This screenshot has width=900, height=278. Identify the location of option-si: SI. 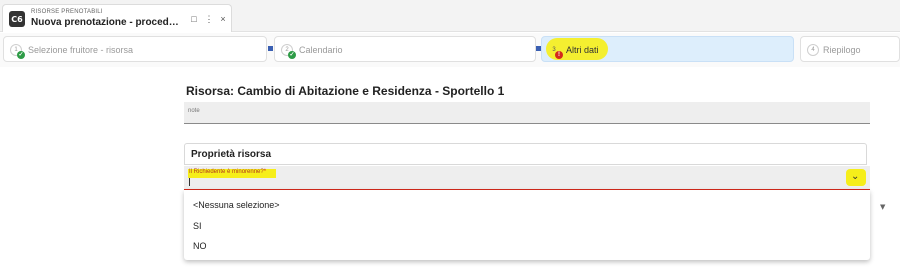
(197, 226).